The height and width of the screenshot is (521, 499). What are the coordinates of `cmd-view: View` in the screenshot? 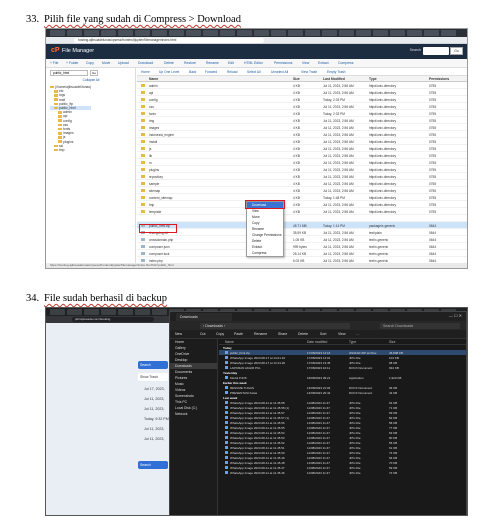 It's located at (342, 334).